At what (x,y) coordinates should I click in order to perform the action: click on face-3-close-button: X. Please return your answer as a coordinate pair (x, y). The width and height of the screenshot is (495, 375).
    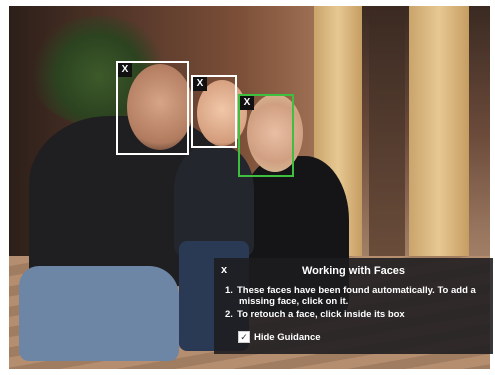
    Looking at the image, I should click on (247, 103).